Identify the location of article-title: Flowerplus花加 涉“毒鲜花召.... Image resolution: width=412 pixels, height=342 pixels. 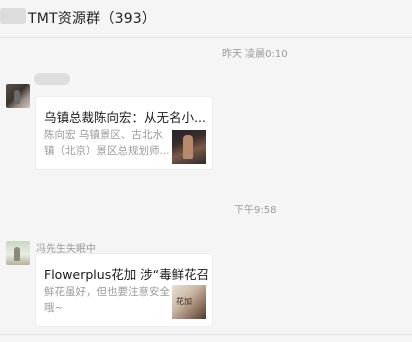
(126, 274).